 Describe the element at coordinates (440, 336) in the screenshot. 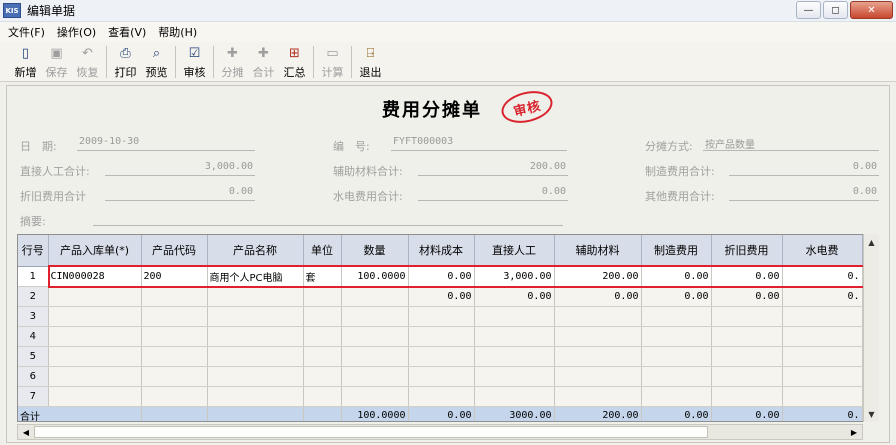

I see `table-row: 4` at that location.